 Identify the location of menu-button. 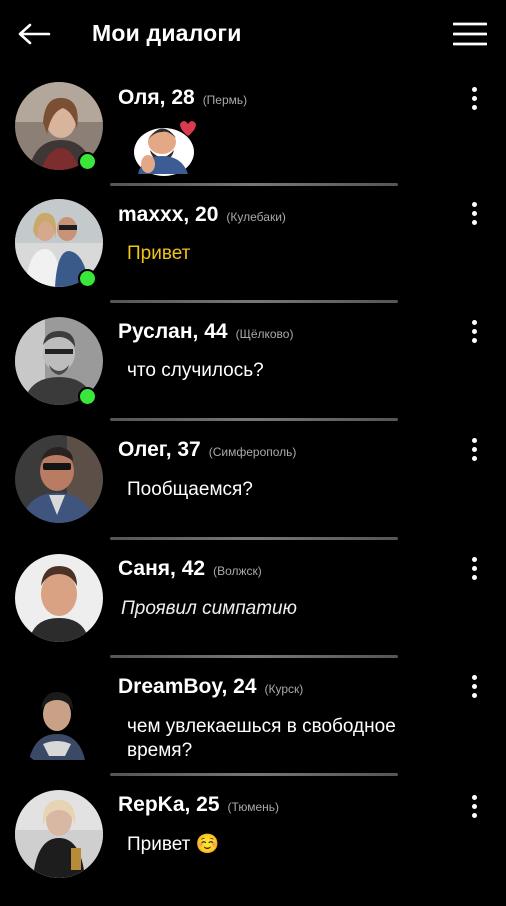
(470, 34).